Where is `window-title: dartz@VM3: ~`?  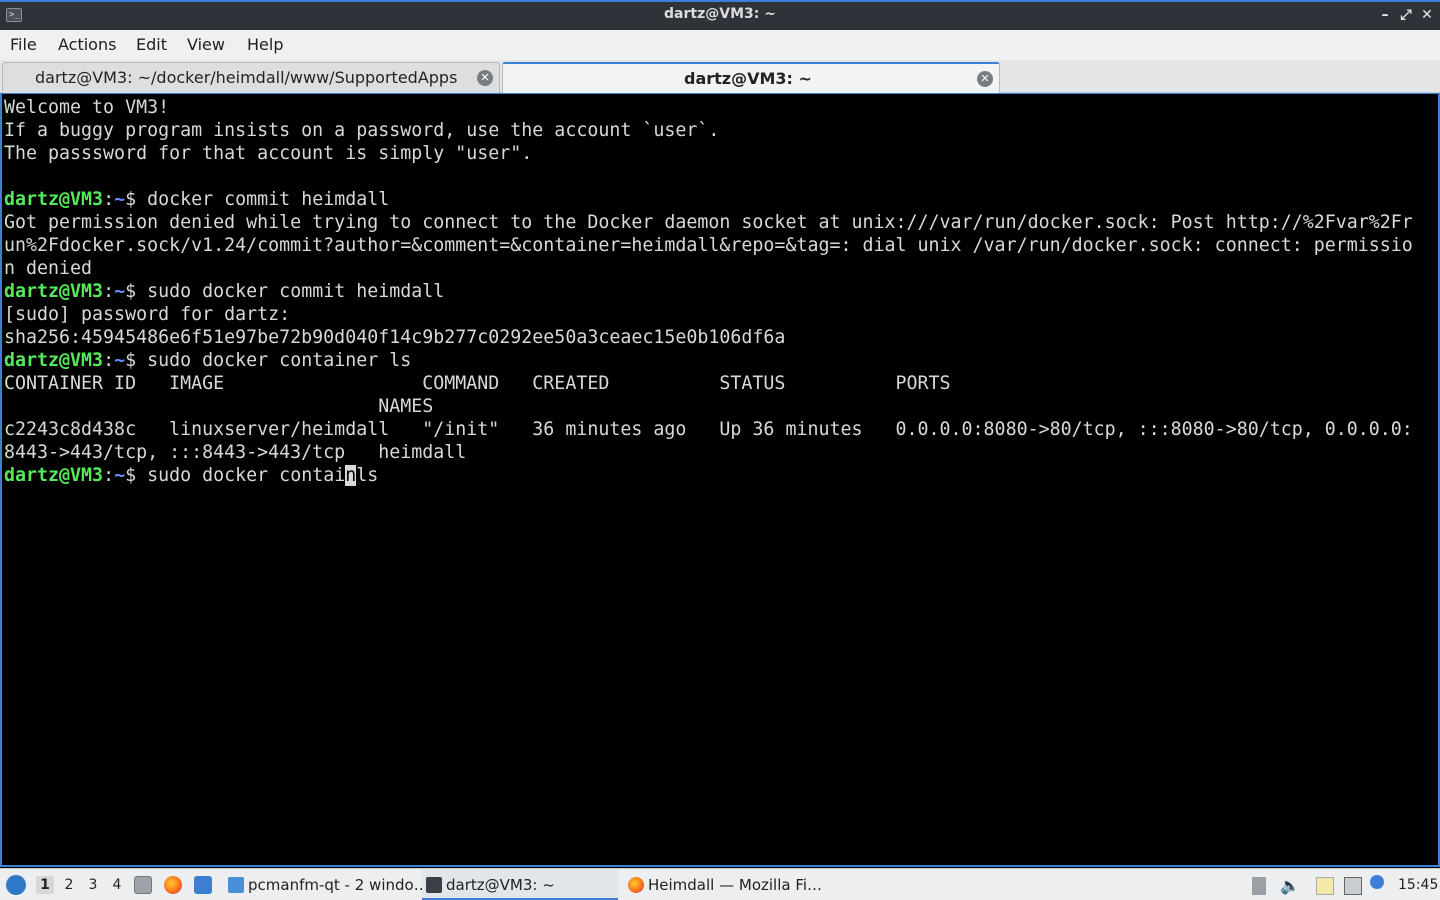 window-title: dartz@VM3: ~ is located at coordinates (720, 14).